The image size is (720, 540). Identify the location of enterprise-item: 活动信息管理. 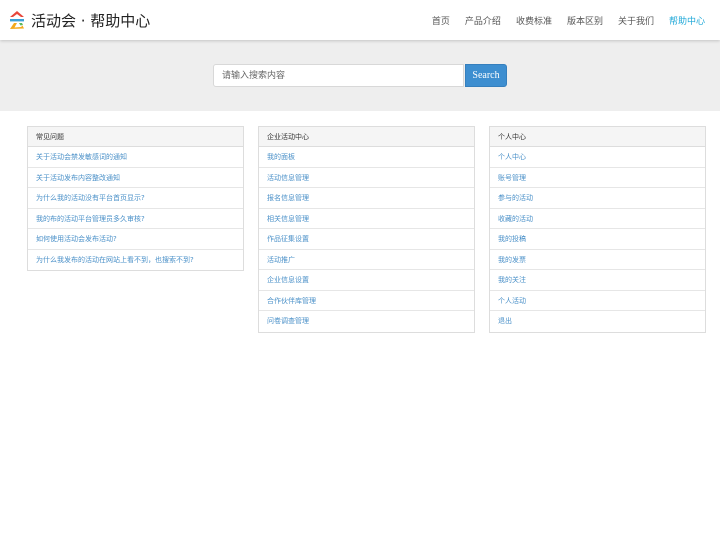
(366, 178).